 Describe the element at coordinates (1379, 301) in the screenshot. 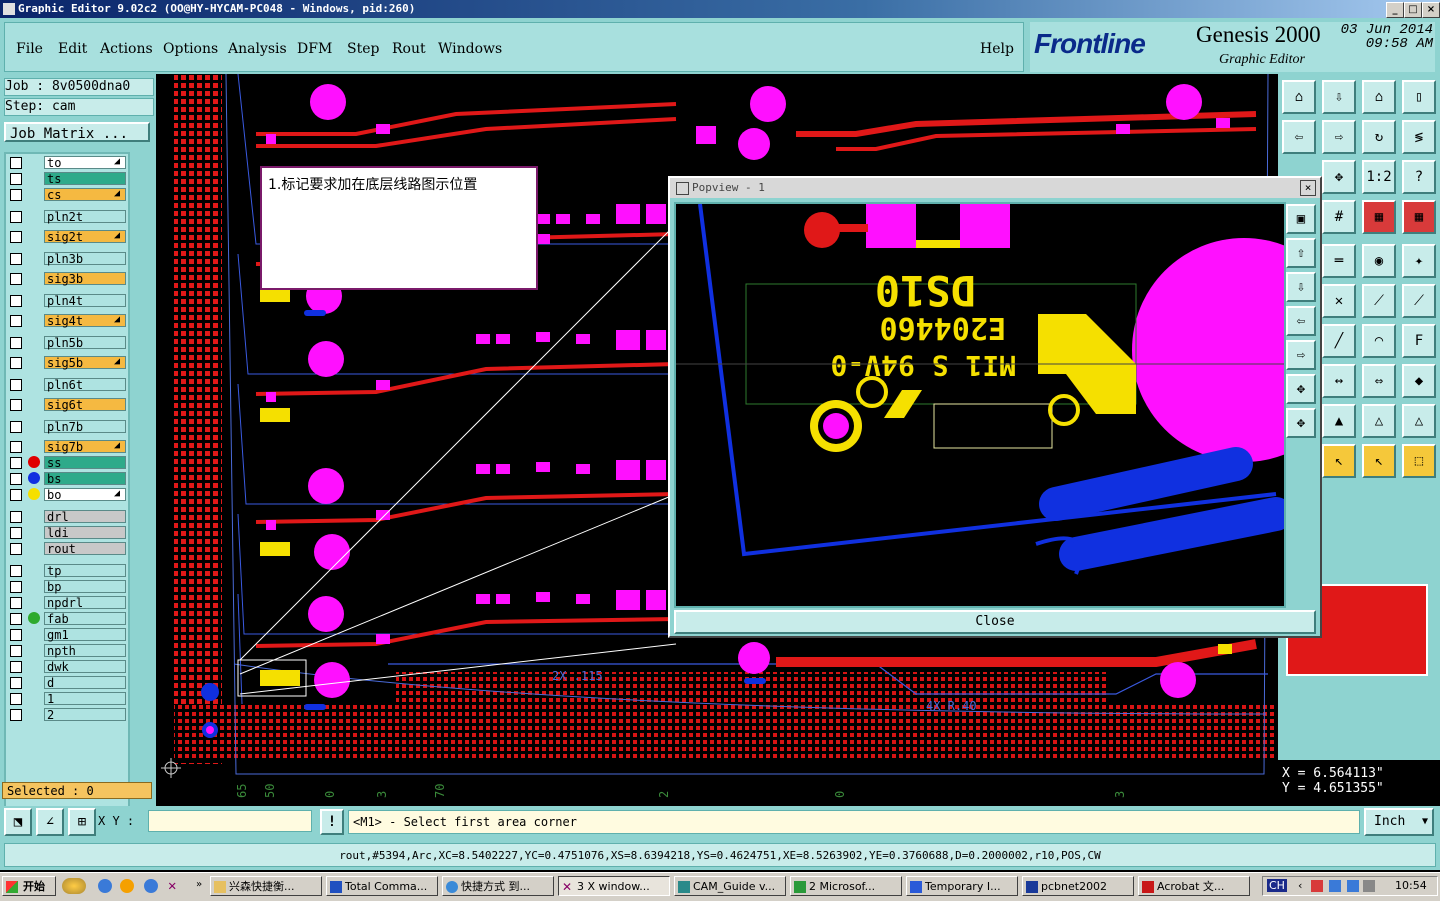

I see `connect-icon: ⟋` at that location.